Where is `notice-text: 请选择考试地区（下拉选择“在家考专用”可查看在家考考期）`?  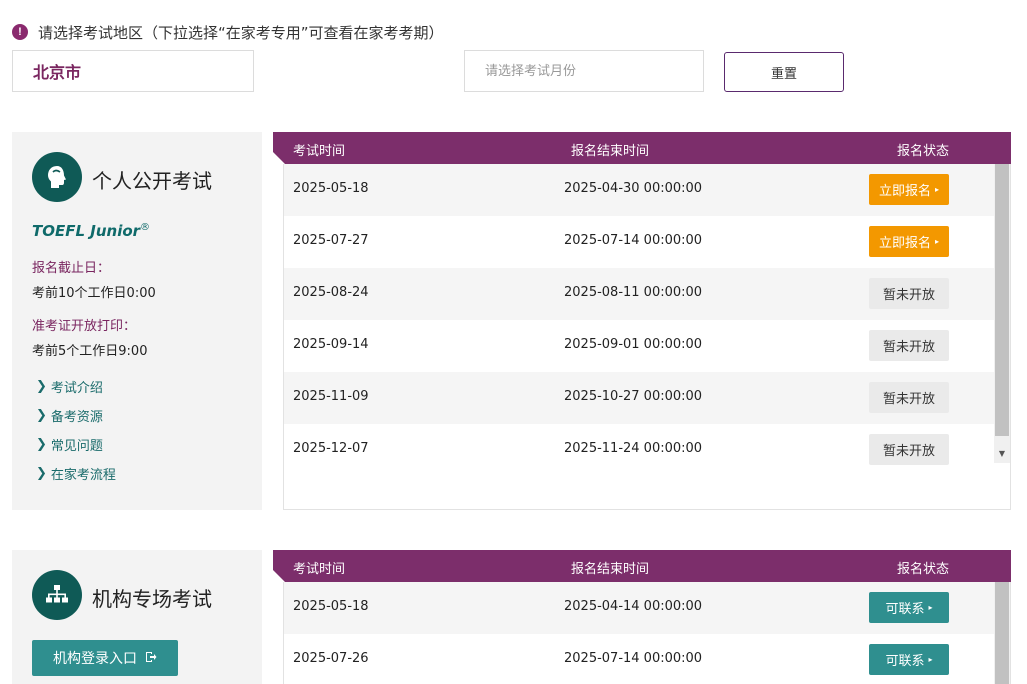 notice-text: 请选择考试地区（下拉选择“在家考专用”可查看在家考考期） is located at coordinates (241, 32).